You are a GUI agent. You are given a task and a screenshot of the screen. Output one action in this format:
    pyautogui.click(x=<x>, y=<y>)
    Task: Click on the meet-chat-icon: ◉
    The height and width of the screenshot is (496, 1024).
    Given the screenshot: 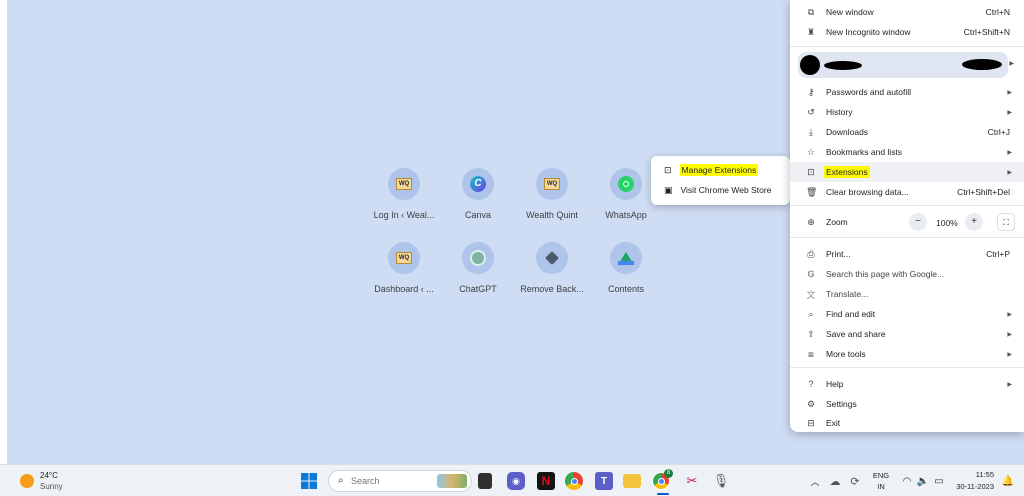 What is the action you would take?
    pyautogui.click(x=516, y=481)
    